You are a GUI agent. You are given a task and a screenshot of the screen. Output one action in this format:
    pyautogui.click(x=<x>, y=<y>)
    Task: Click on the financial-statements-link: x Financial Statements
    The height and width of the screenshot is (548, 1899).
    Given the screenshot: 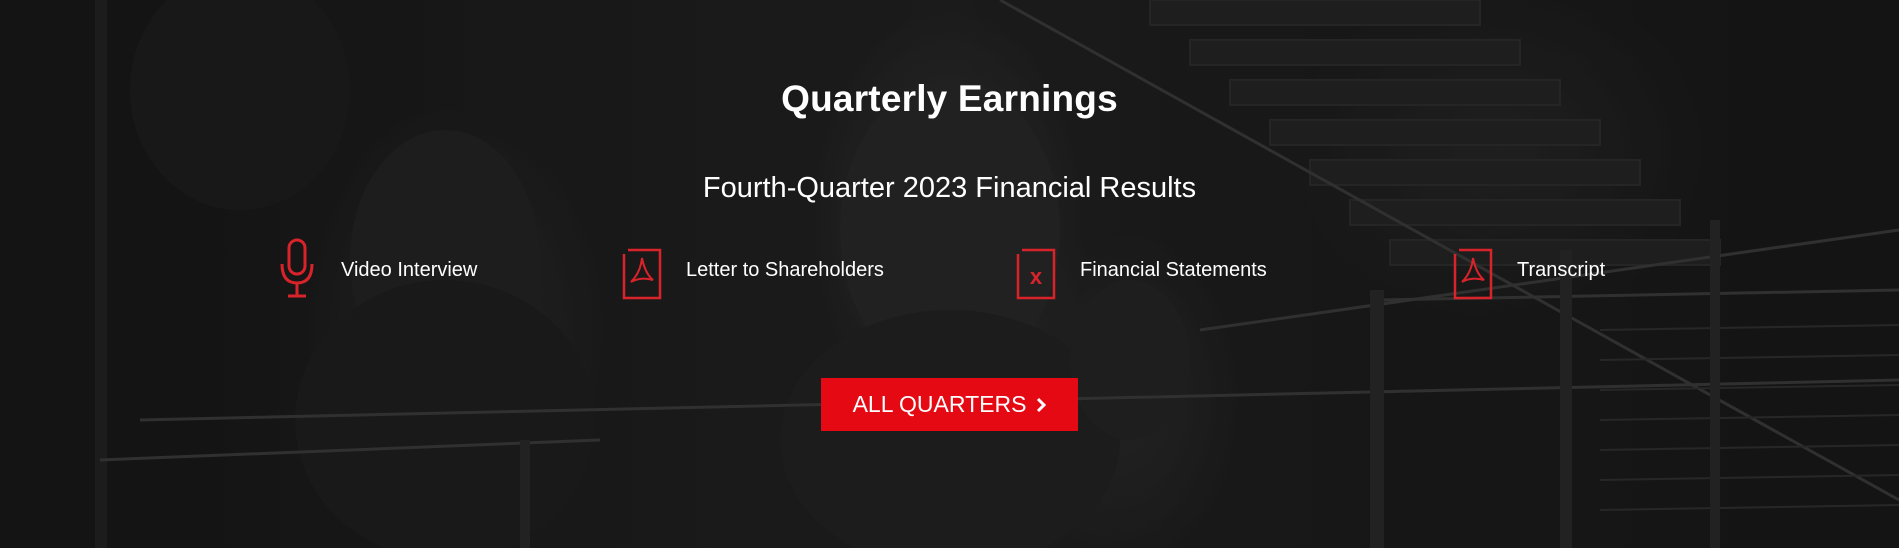 What is the action you would take?
    pyautogui.click(x=1140, y=270)
    